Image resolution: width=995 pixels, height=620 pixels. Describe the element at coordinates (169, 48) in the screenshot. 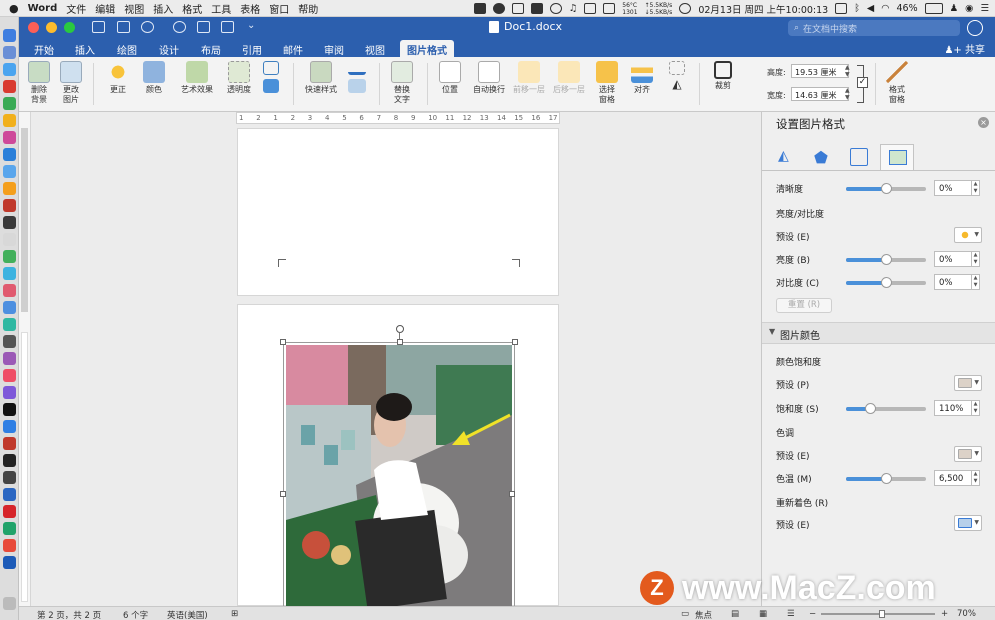

I see `tab-design: 设计` at that location.